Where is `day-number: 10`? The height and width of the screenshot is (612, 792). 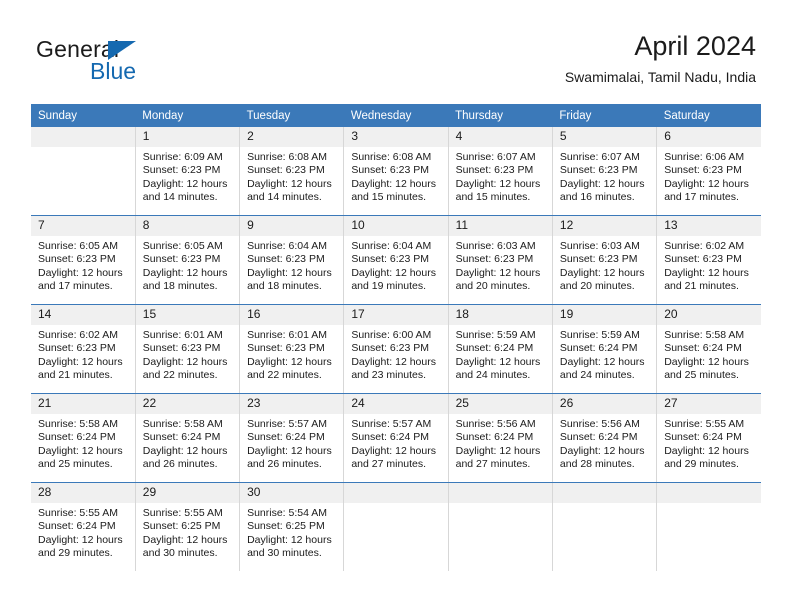
day-number: 10 is located at coordinates (396, 226).